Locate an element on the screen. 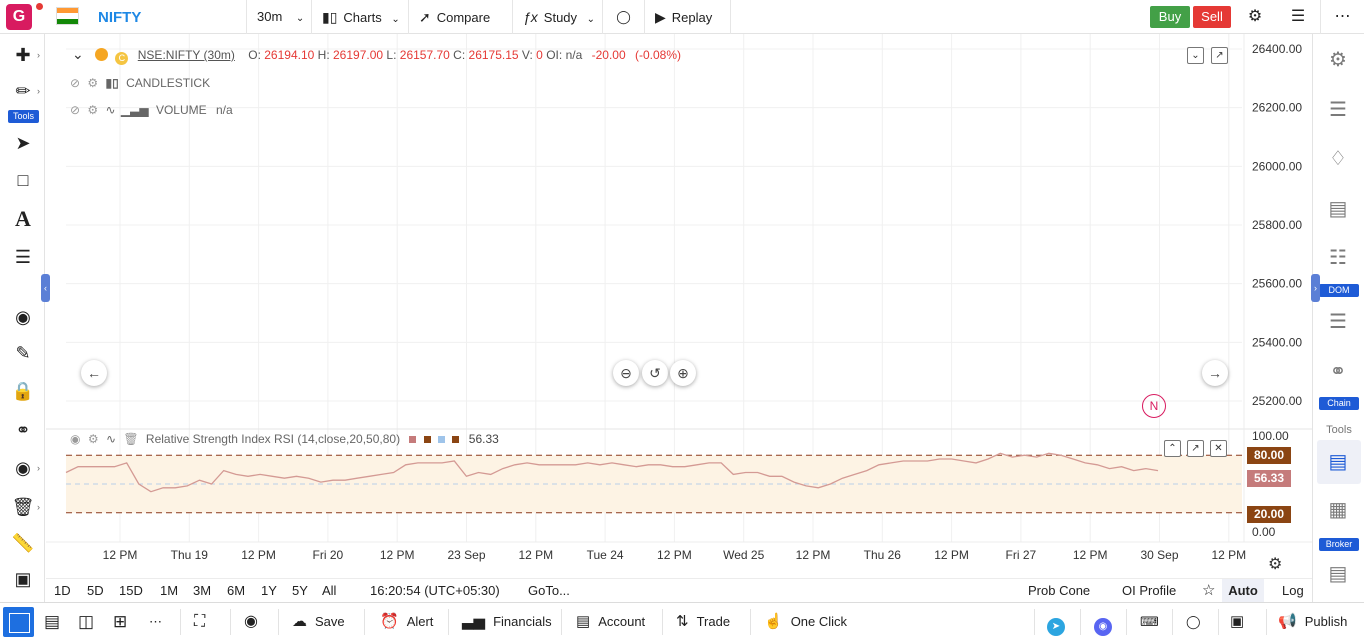  ruler-icon: 📏 is located at coordinates (23, 543).